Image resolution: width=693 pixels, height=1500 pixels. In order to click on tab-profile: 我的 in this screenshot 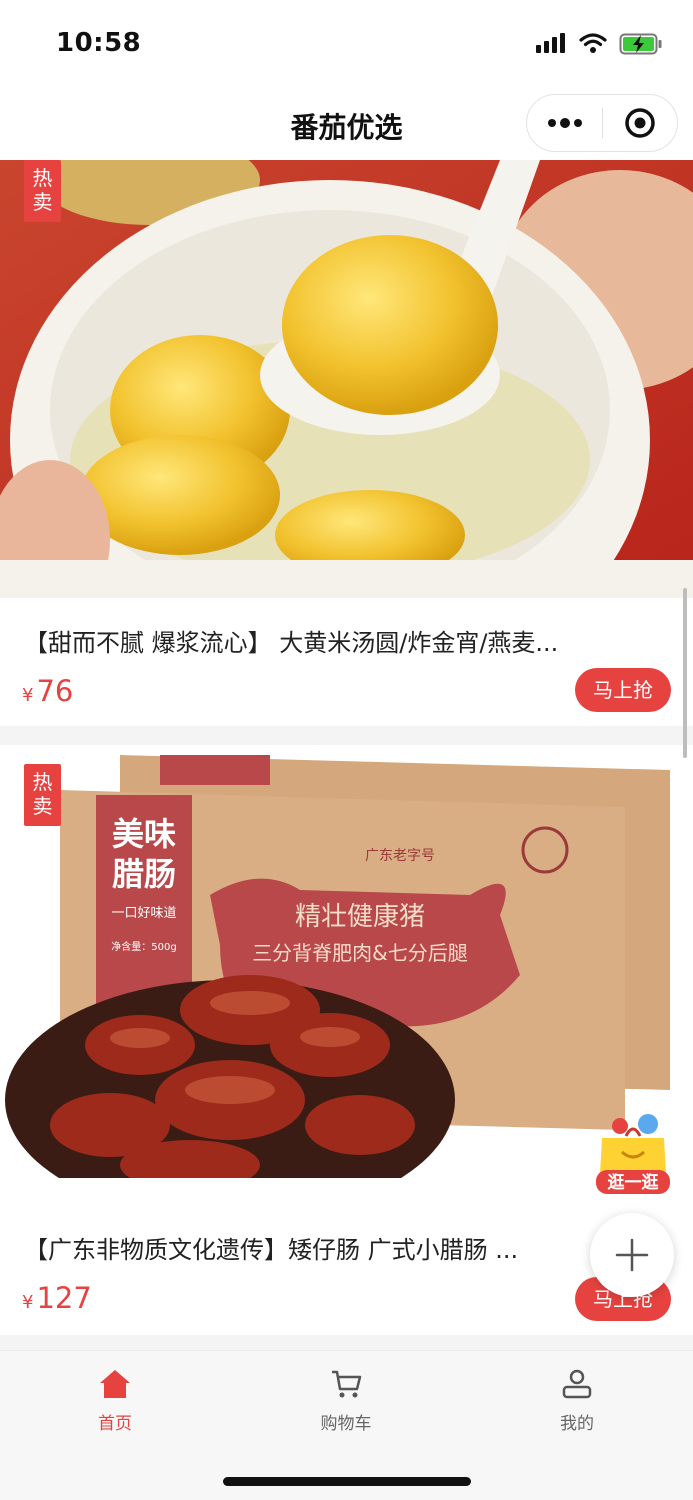, I will do `click(577, 1399)`.